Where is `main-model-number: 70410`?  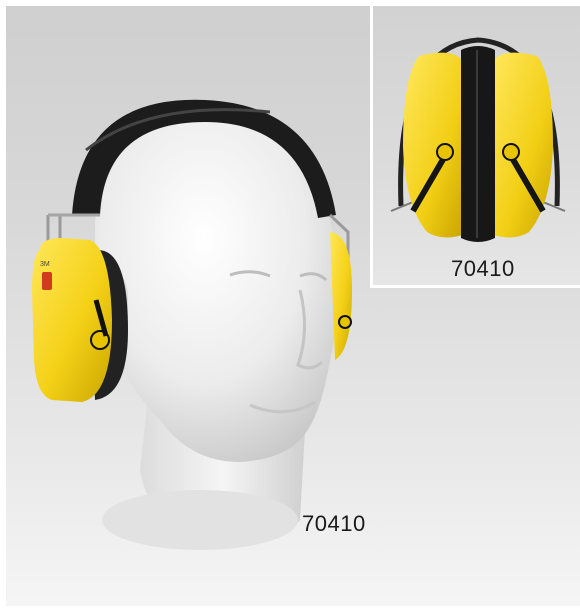
main-model-number: 70410 is located at coordinates (334, 523).